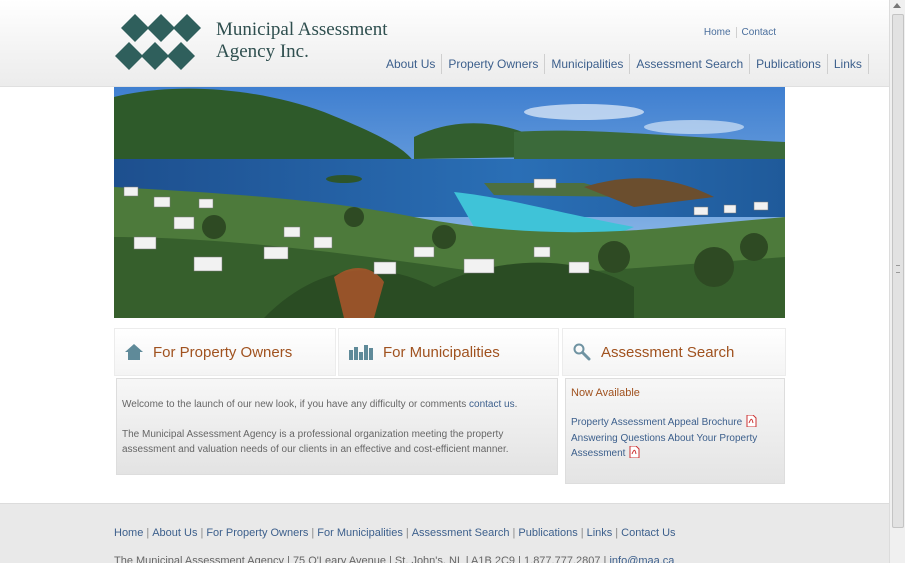 This screenshot has height=563, width=905. What do you see at coordinates (582, 352) in the screenshot?
I see `magnifier-icon` at bounding box center [582, 352].